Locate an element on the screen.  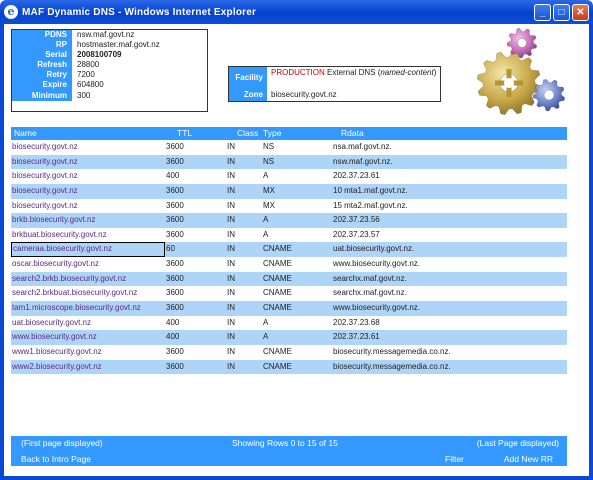
cell-name: www2.biosecurity.govt.nz is located at coordinates (88, 367).